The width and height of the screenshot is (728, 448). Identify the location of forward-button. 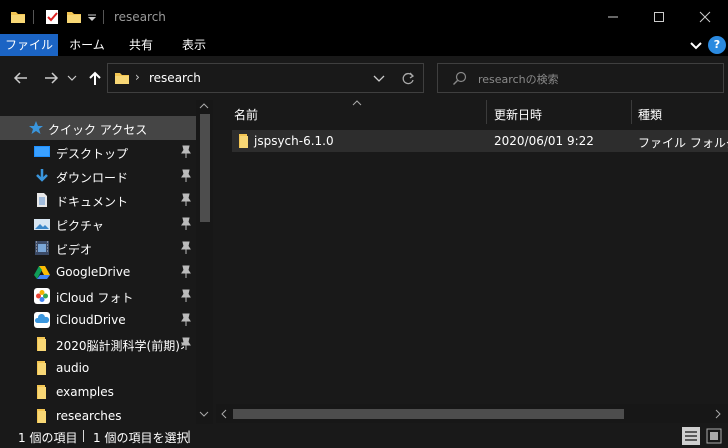
(51, 78).